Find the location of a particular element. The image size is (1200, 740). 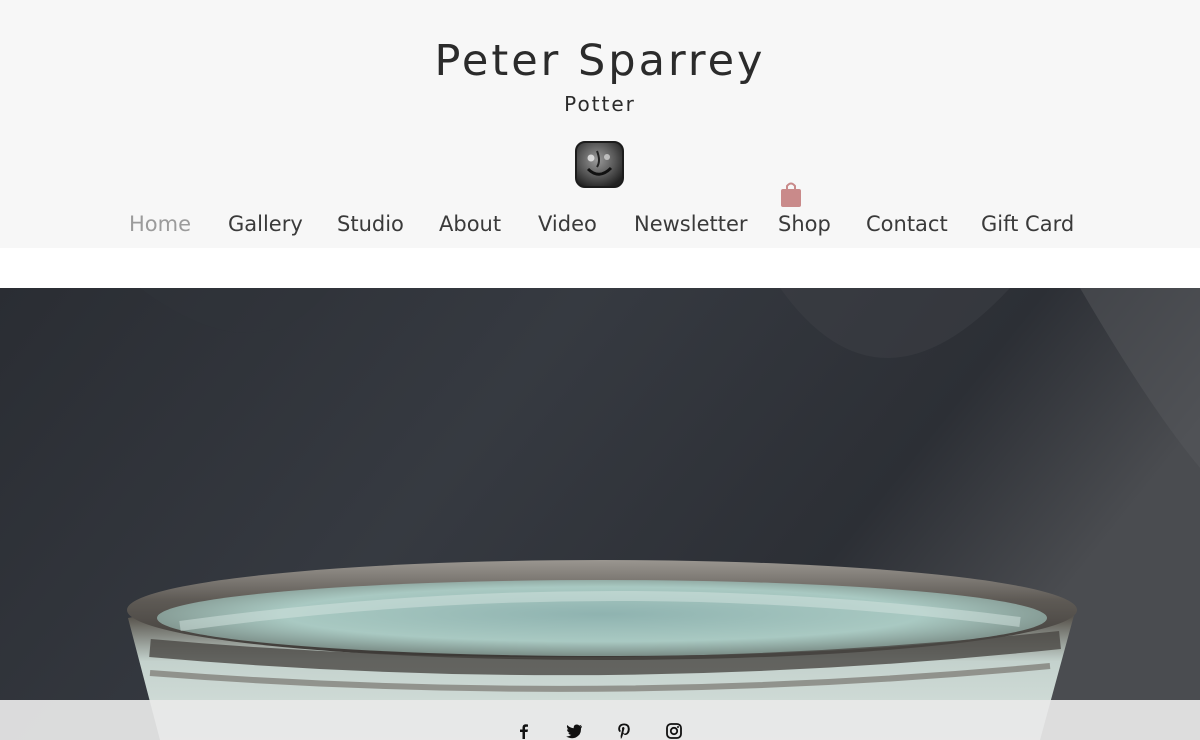

pinterest-icon is located at coordinates (624, 731).